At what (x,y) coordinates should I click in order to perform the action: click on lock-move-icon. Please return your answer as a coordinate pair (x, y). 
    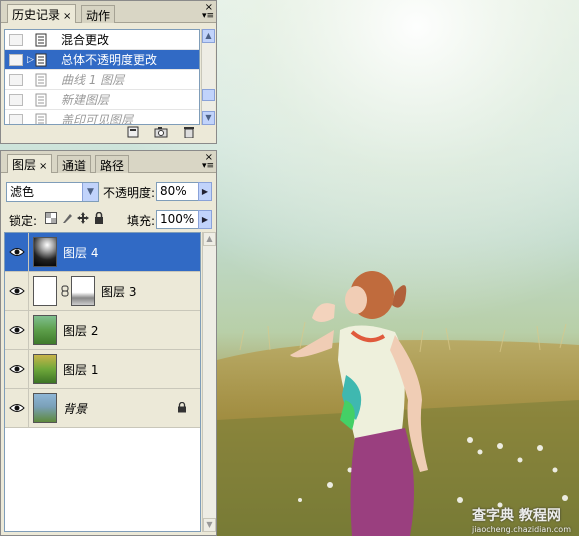
    Looking at the image, I should click on (83, 218).